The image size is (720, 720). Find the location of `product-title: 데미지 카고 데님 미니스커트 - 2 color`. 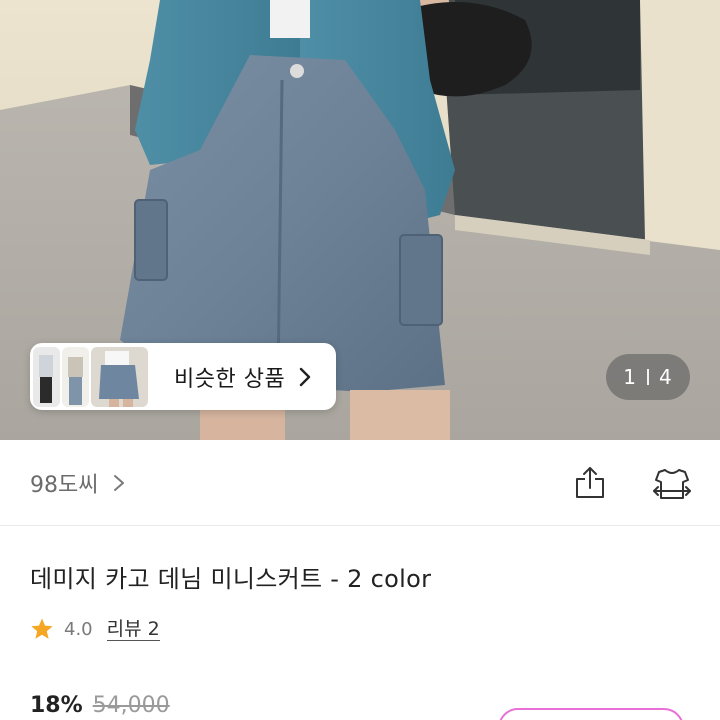

product-title: 데미지 카고 데님 미니스커트 - 2 color is located at coordinates (231, 579).